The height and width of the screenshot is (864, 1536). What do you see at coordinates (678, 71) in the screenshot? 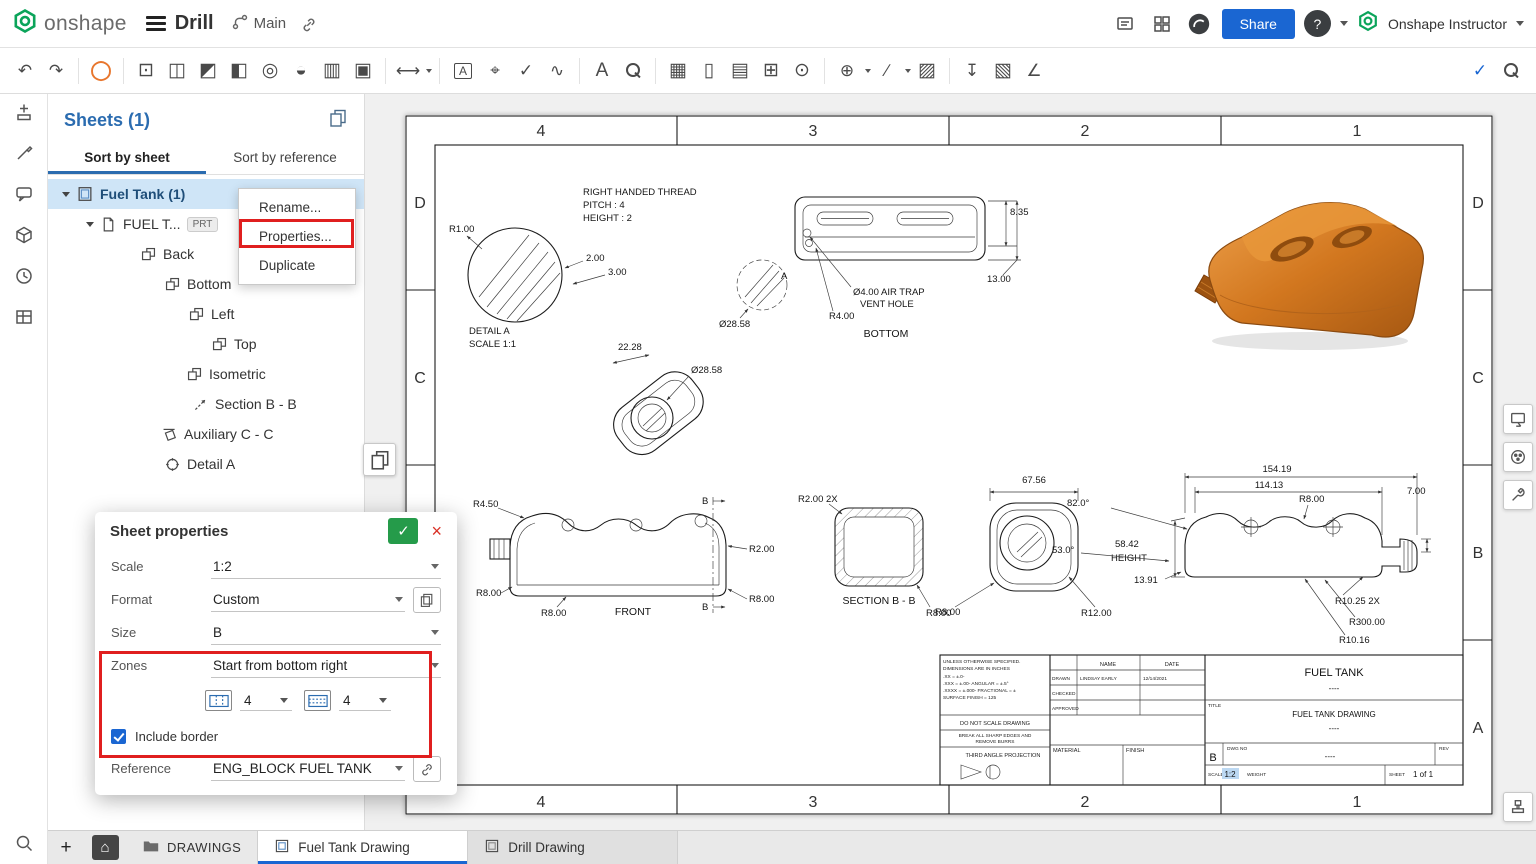
I see `table-icon: ▦` at bounding box center [678, 71].